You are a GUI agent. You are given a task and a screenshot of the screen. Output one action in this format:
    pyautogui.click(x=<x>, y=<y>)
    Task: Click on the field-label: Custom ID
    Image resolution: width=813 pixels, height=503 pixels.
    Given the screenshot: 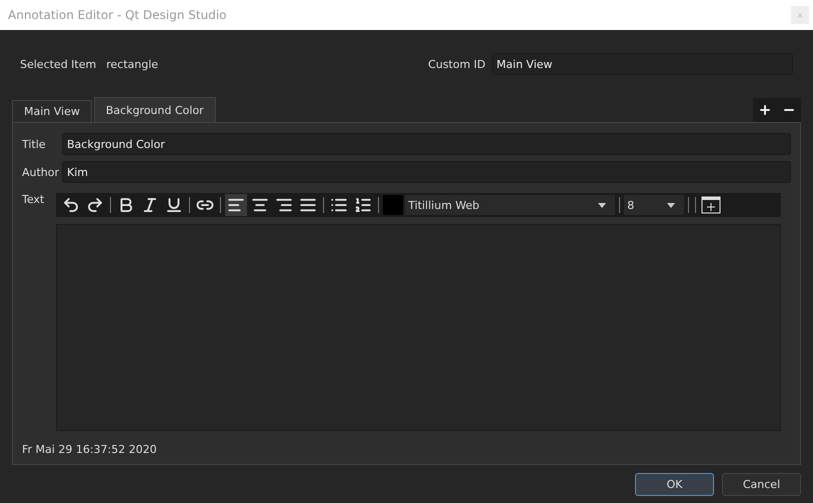 What is the action you would take?
    pyautogui.click(x=457, y=64)
    